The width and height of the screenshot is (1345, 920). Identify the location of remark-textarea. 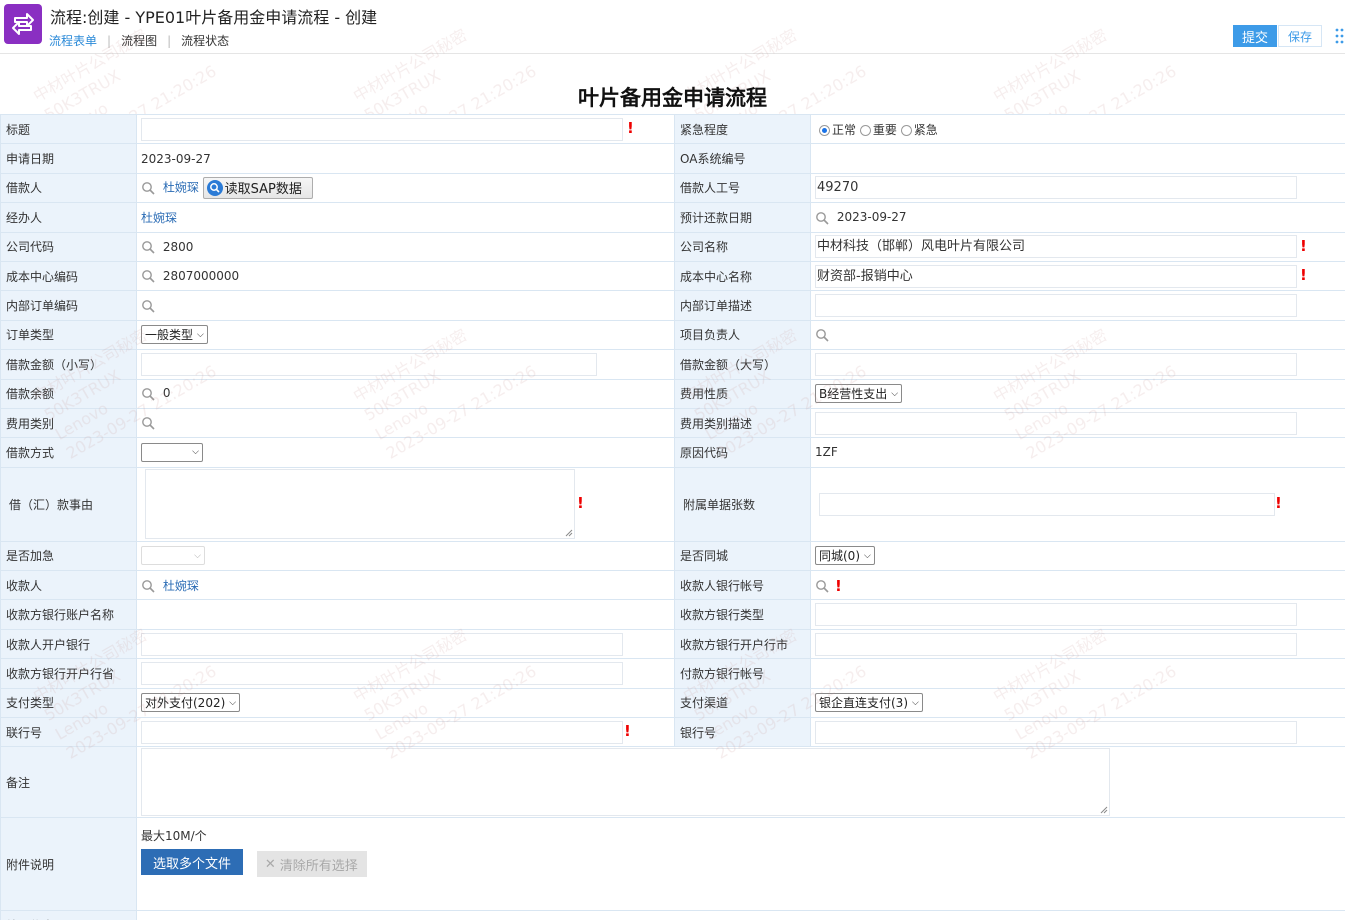
(625, 782).